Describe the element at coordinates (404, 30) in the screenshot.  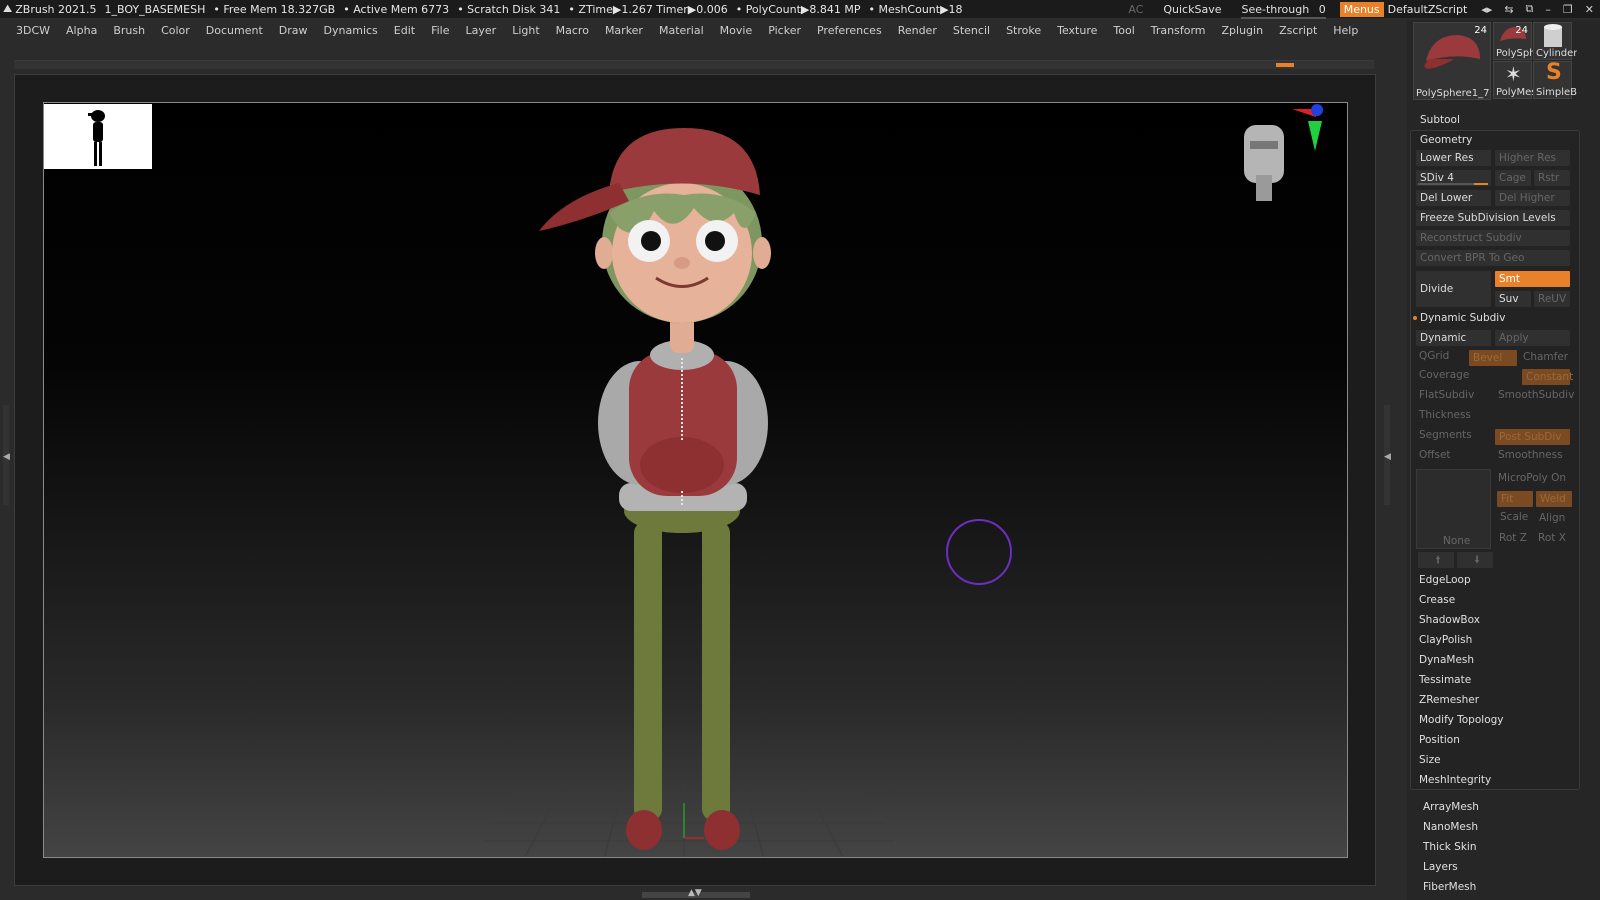
I see `menu-edit: Edit` at that location.